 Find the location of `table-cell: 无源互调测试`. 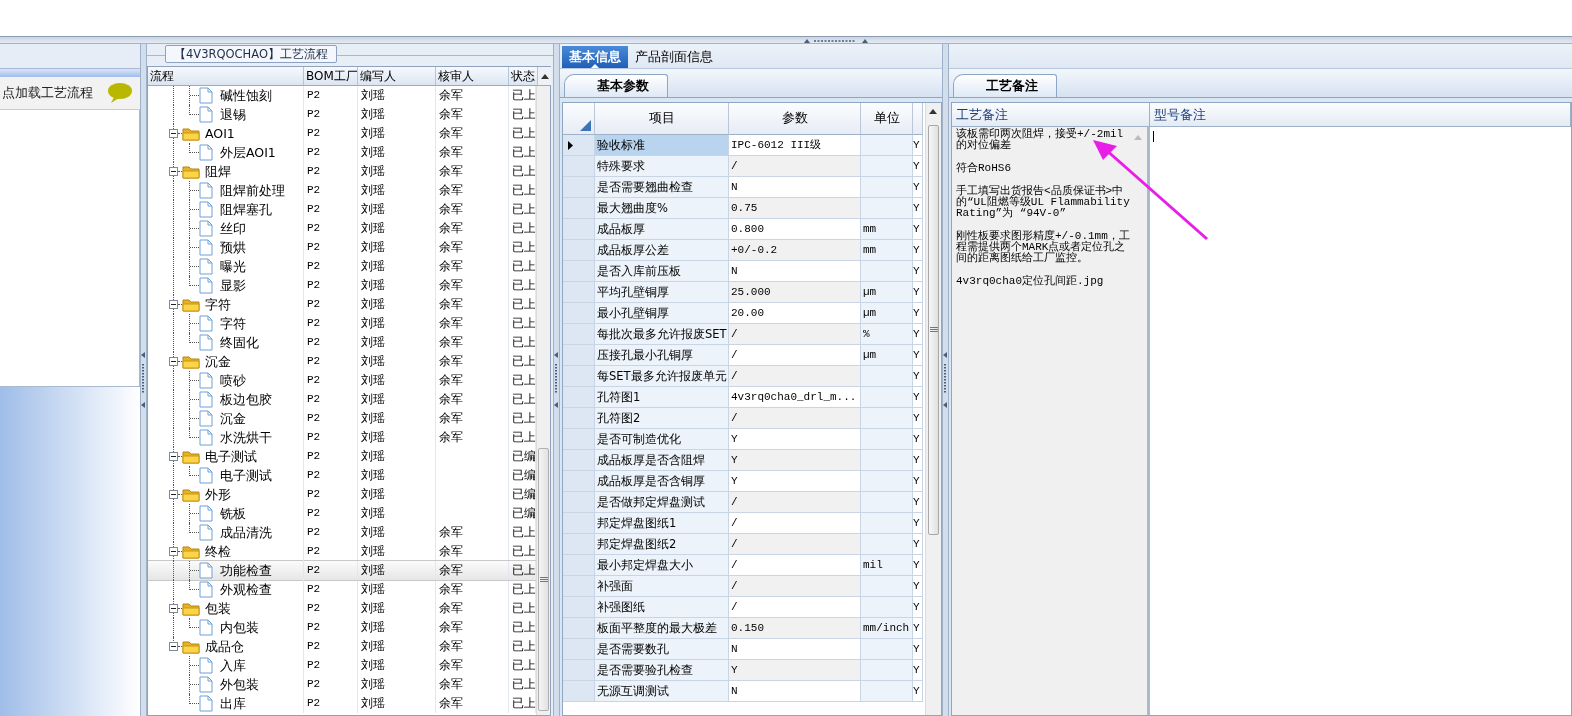

table-cell: 无源互调测试 is located at coordinates (662, 691).